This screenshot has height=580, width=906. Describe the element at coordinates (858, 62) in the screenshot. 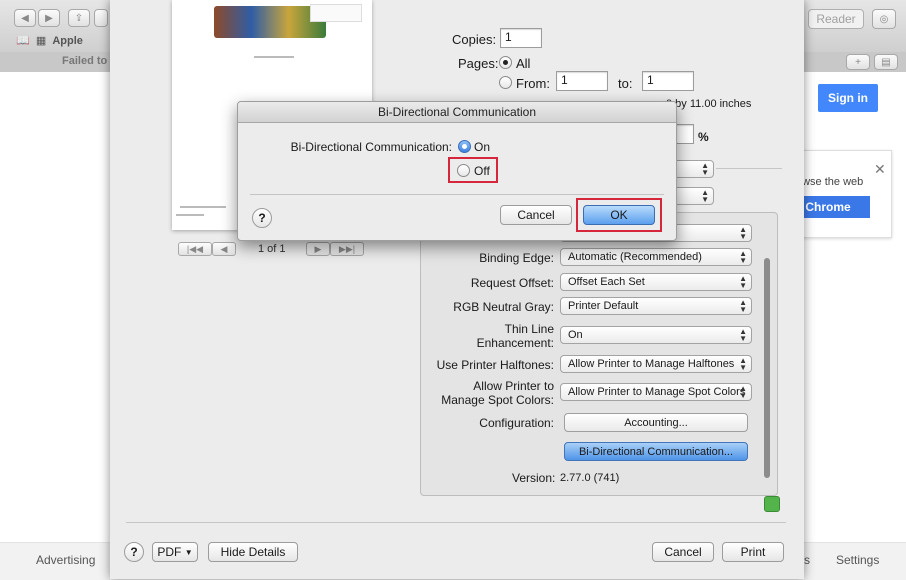

I see `new-tab-icon: +` at that location.